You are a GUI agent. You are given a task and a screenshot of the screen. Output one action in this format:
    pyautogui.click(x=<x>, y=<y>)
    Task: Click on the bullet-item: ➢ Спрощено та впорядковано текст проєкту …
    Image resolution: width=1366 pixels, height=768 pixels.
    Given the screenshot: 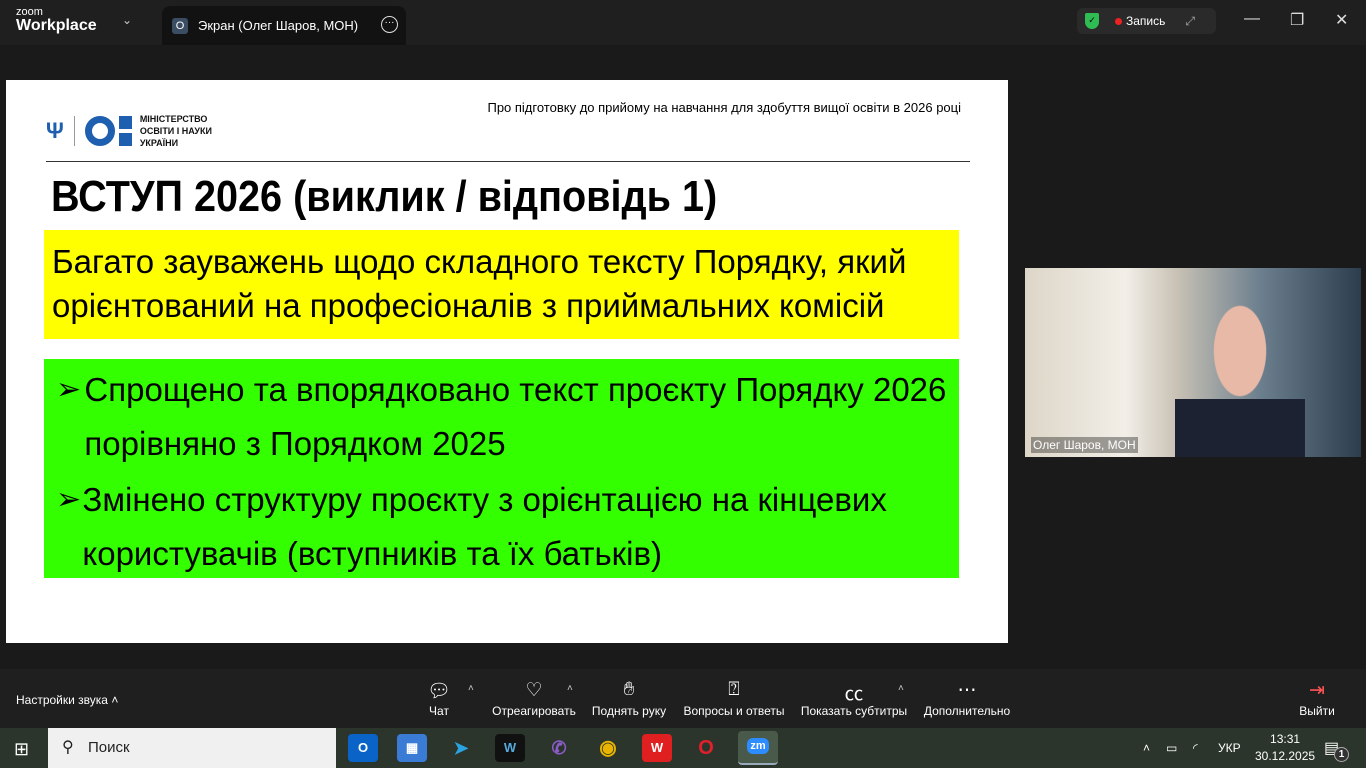 What is the action you would take?
    pyautogui.click(x=501, y=417)
    